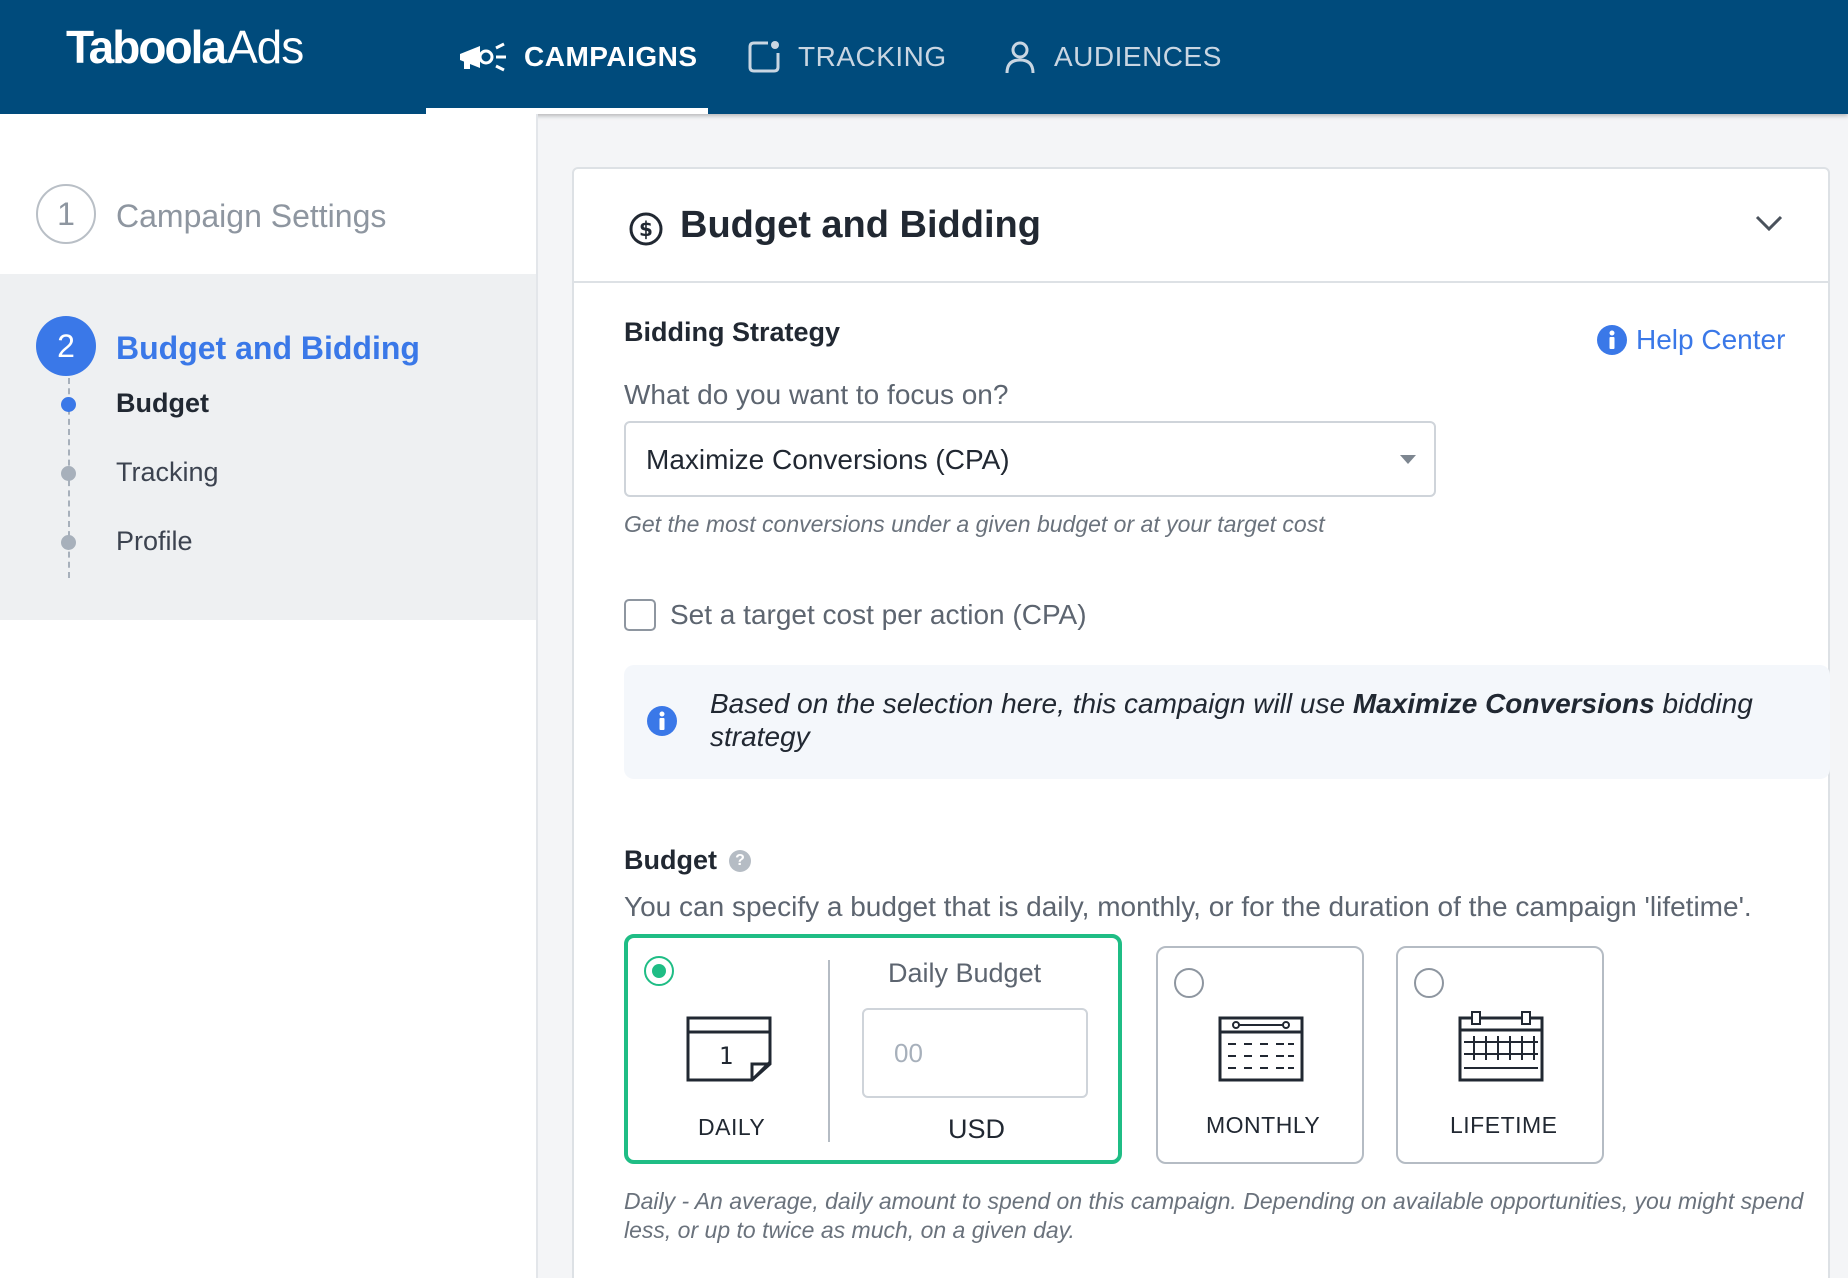 The height and width of the screenshot is (1278, 1848). What do you see at coordinates (908, 1053) in the screenshot?
I see `daily-budget-placeholder: 00` at bounding box center [908, 1053].